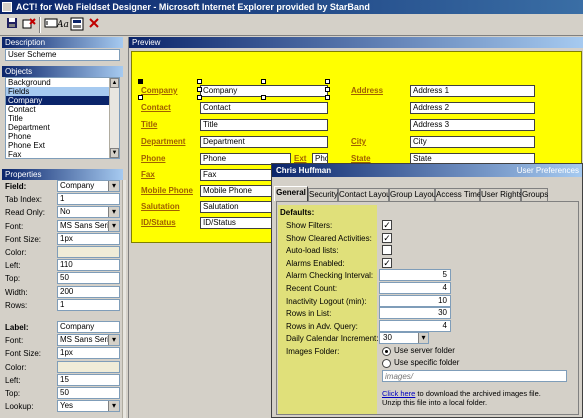 This screenshot has width=583, height=418. What do you see at coordinates (158, 223) in the screenshot?
I see `preview-field-label: ID/Status` at bounding box center [158, 223].